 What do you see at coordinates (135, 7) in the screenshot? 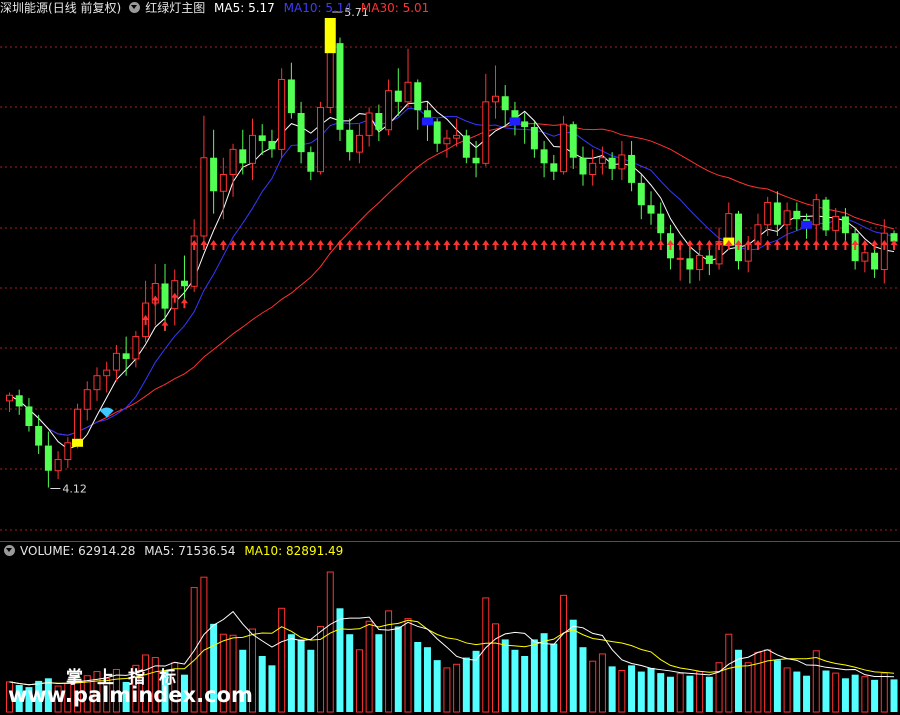
I see `dropdown-icon` at bounding box center [135, 7].